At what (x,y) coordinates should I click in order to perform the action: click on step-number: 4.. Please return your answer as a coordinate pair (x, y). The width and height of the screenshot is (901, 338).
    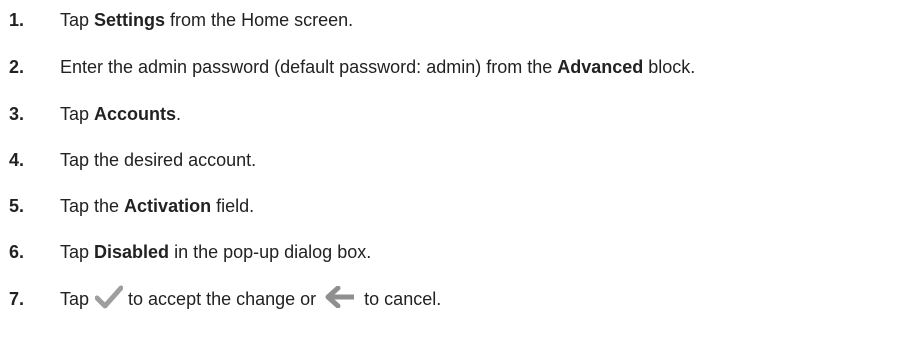
    Looking at the image, I should click on (17, 159).